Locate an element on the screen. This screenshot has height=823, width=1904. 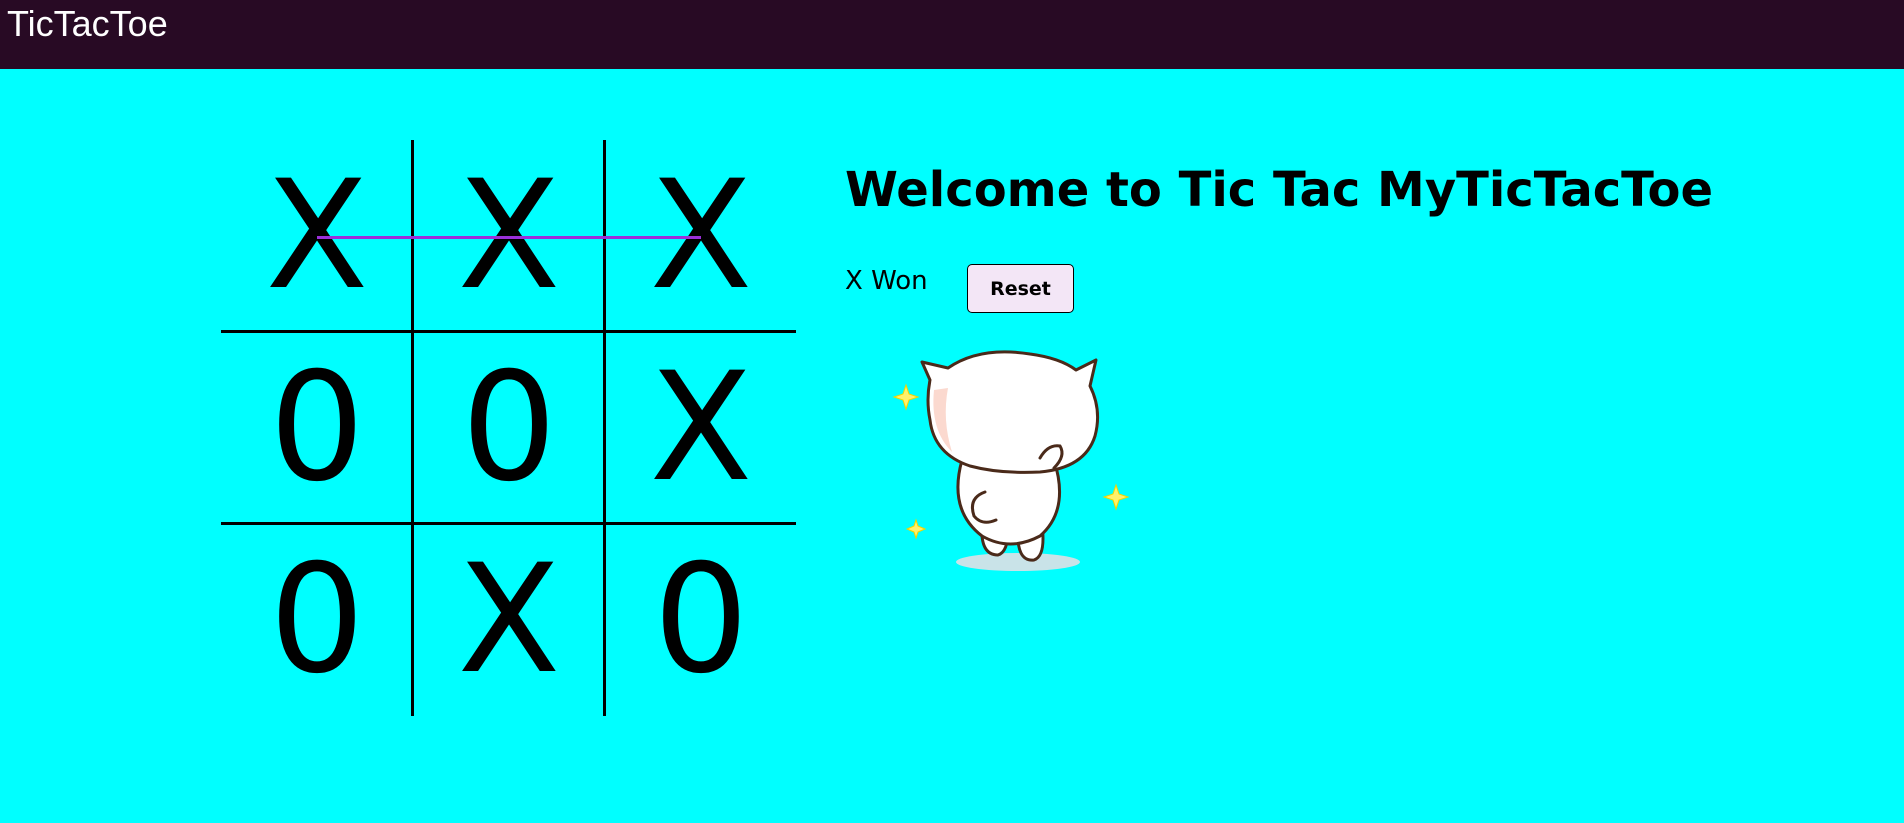
game-status: X Won is located at coordinates (886, 281).